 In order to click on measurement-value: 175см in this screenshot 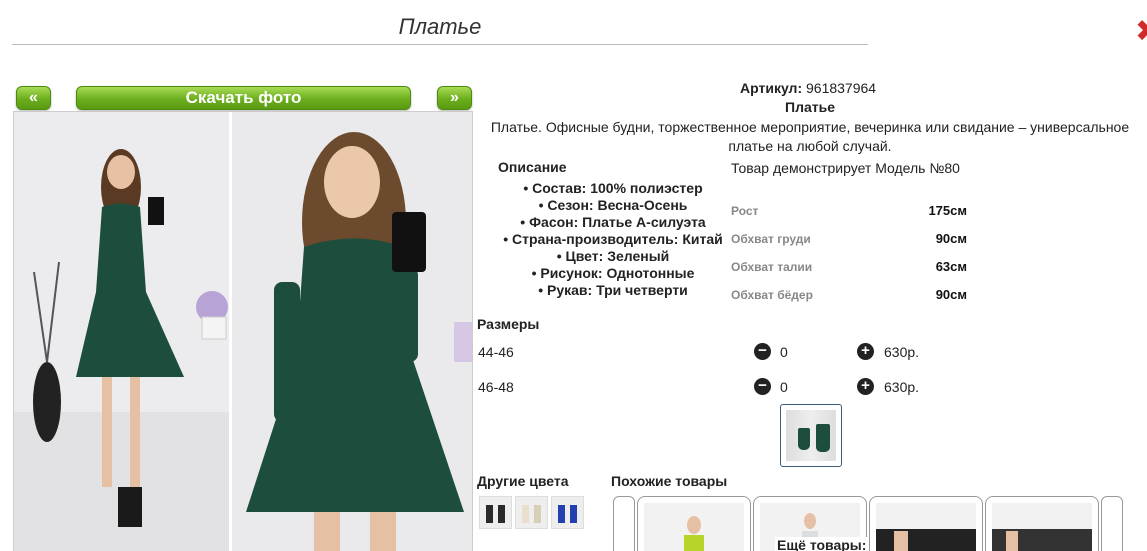, I will do `click(947, 210)`.